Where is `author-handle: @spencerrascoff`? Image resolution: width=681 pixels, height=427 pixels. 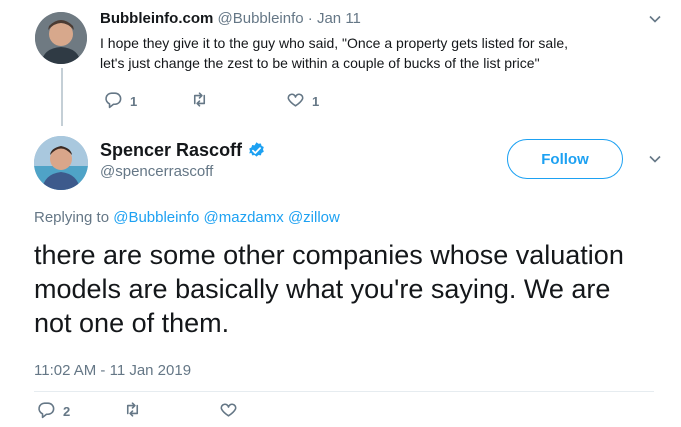 author-handle: @spencerrascoff is located at coordinates (156, 171).